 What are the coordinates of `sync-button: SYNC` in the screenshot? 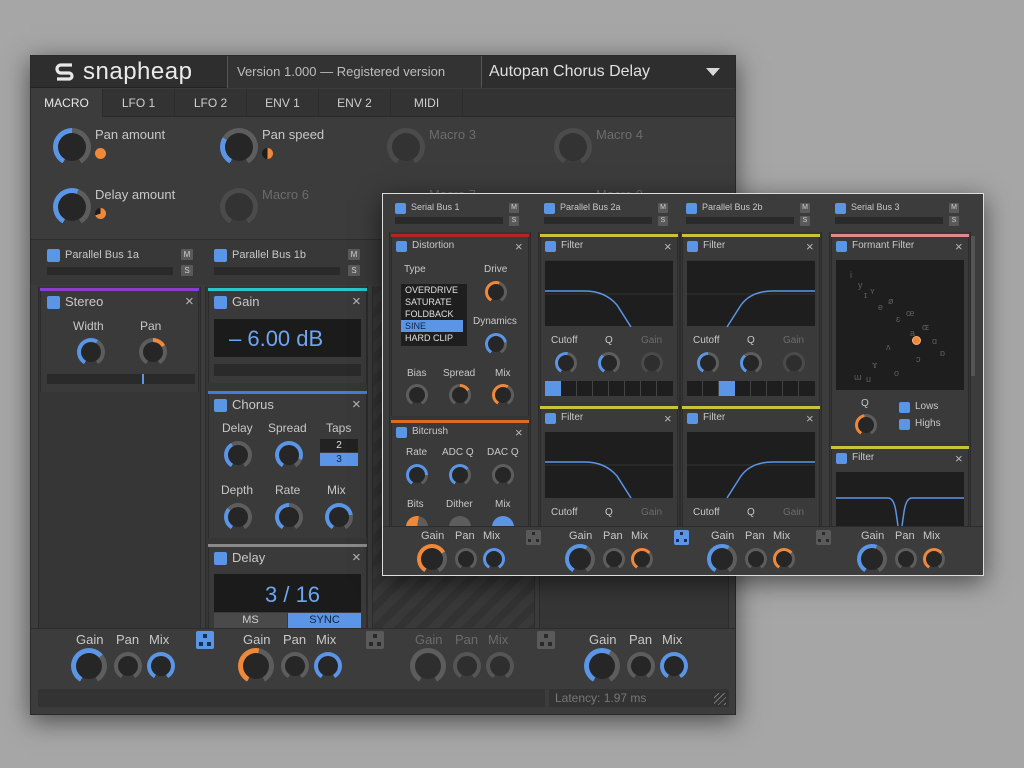 It's located at (324, 620).